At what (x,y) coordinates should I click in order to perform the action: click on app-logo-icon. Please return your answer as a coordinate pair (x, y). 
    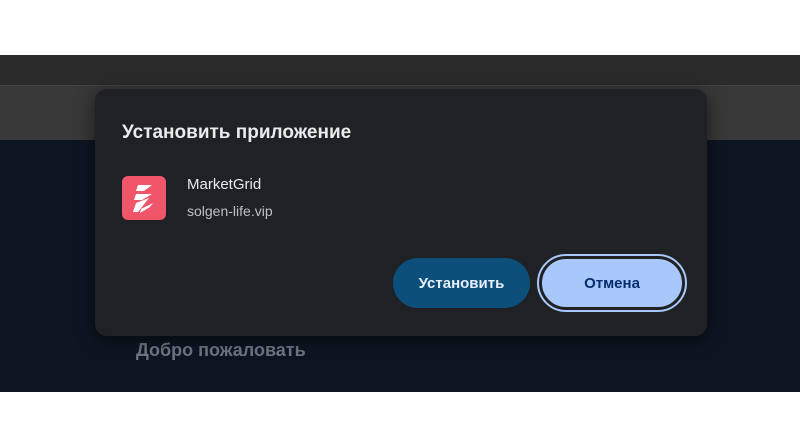
    Looking at the image, I should click on (144, 198).